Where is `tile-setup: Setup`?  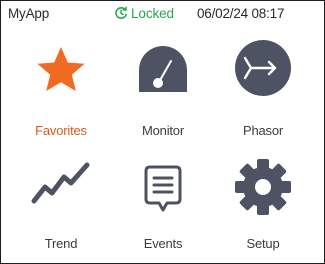
tile-setup: Setup is located at coordinates (263, 196).